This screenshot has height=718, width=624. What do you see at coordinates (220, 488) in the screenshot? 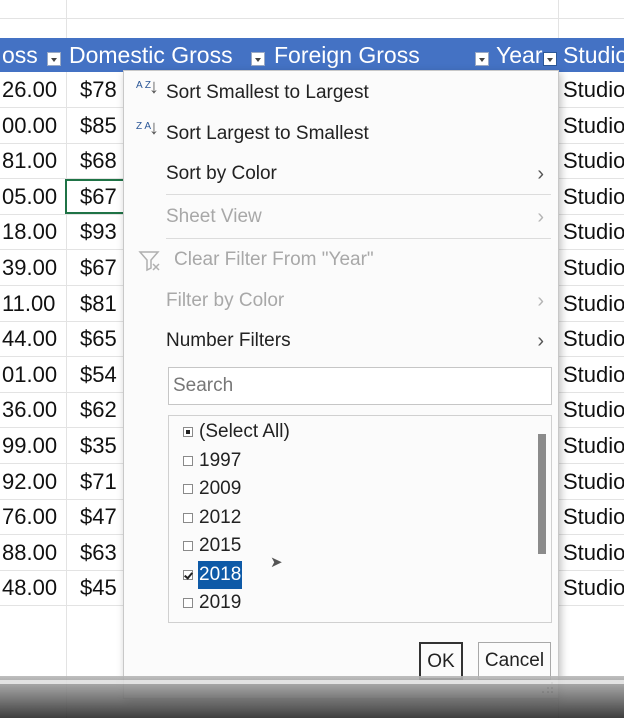
I see `filter-value-label: 2009` at bounding box center [220, 488].